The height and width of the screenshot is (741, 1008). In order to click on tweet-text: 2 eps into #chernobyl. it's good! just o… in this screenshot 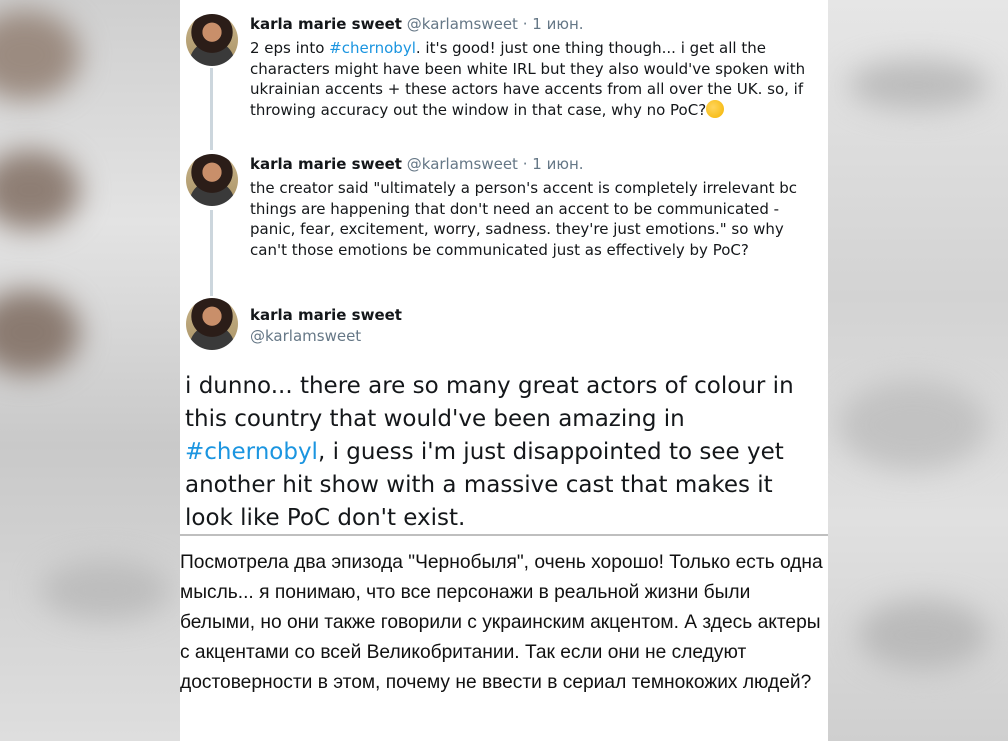, I will do `click(535, 79)`.